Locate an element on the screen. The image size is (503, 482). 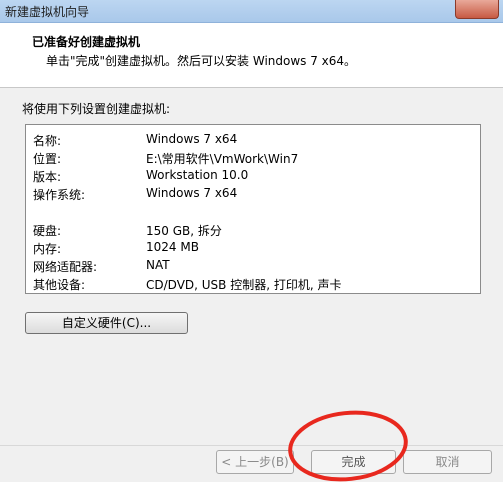
summary-value: NAT is located at coordinates (158, 265).